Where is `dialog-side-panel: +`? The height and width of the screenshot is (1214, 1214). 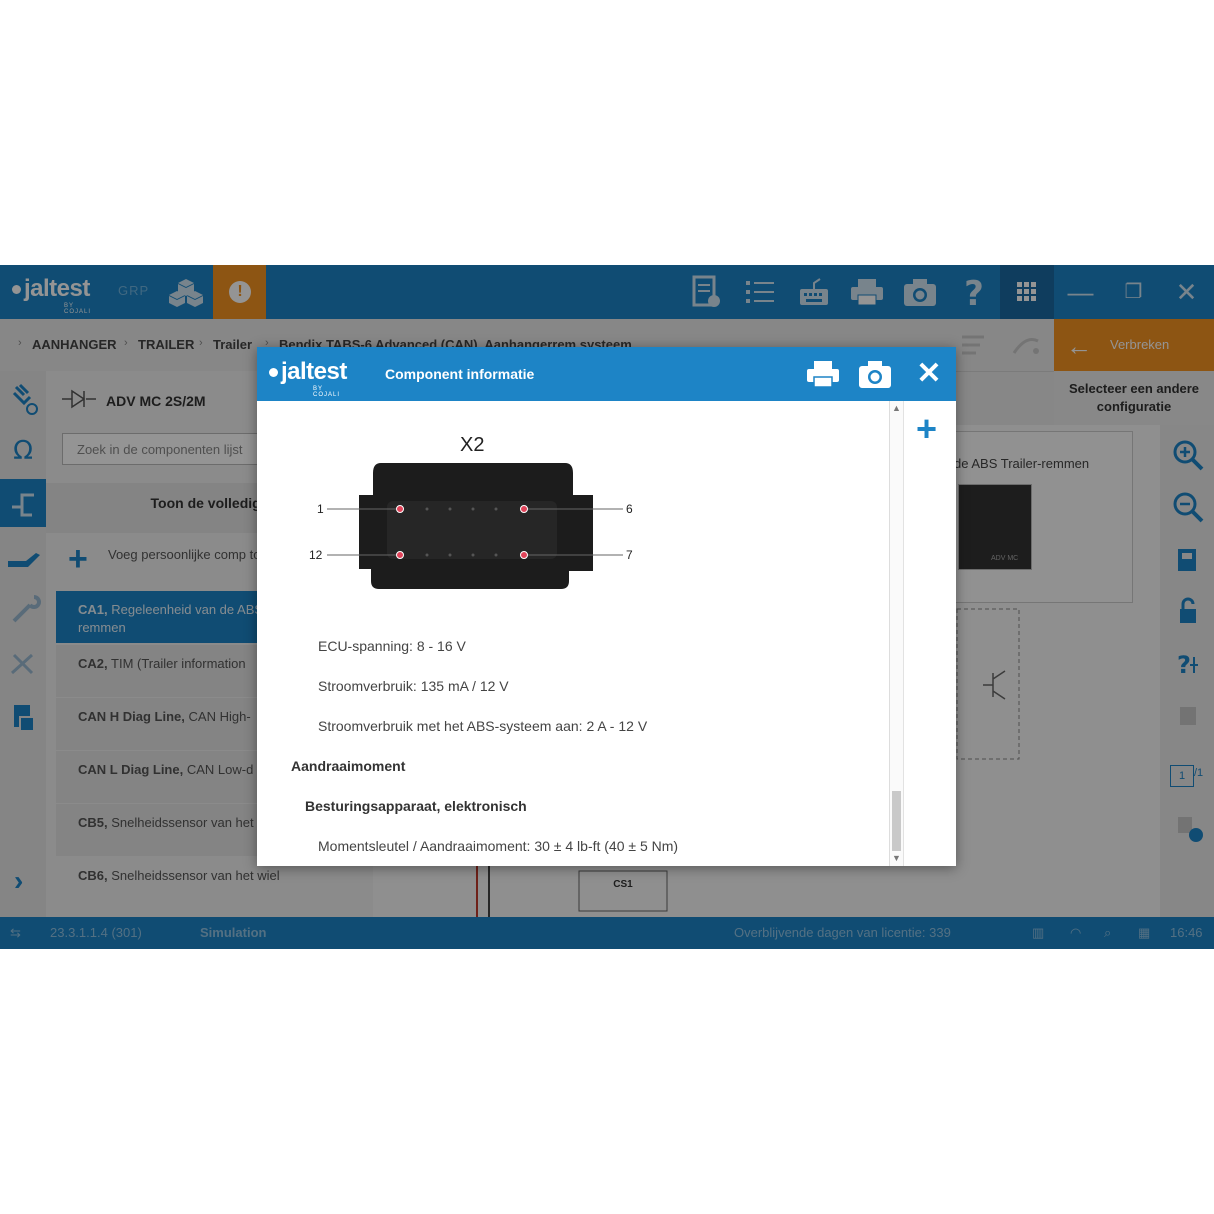
dialog-side-panel: + is located at coordinates (930, 633).